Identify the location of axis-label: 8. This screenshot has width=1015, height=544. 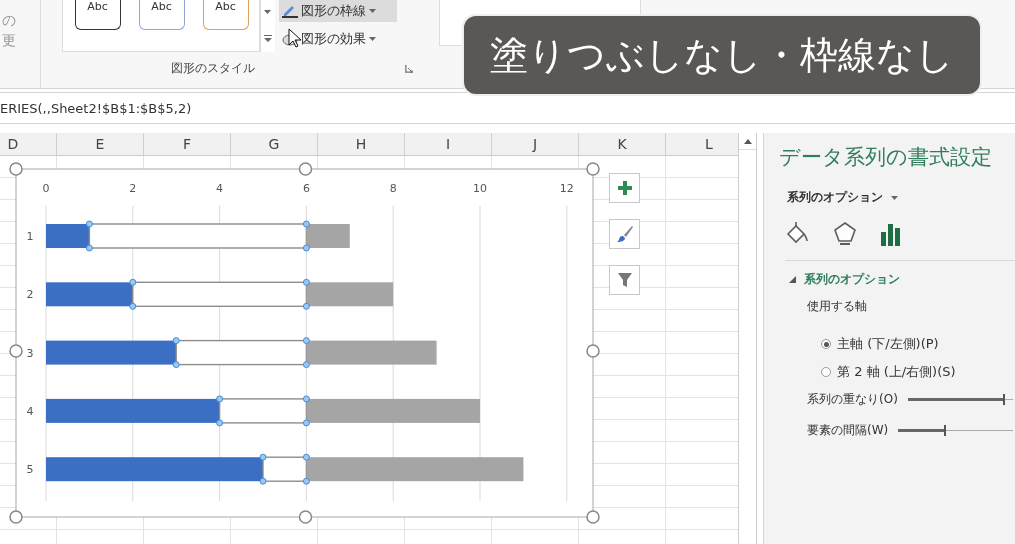
(393, 188).